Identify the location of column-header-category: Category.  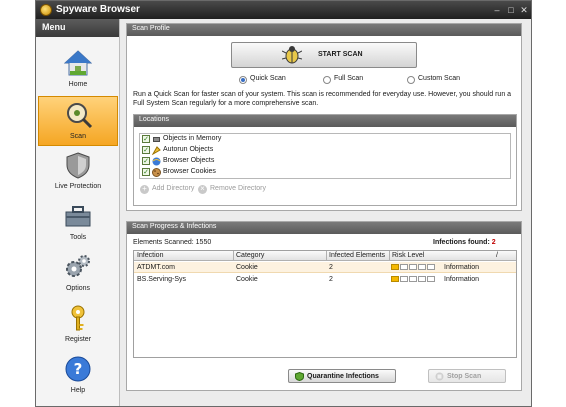
(250, 255).